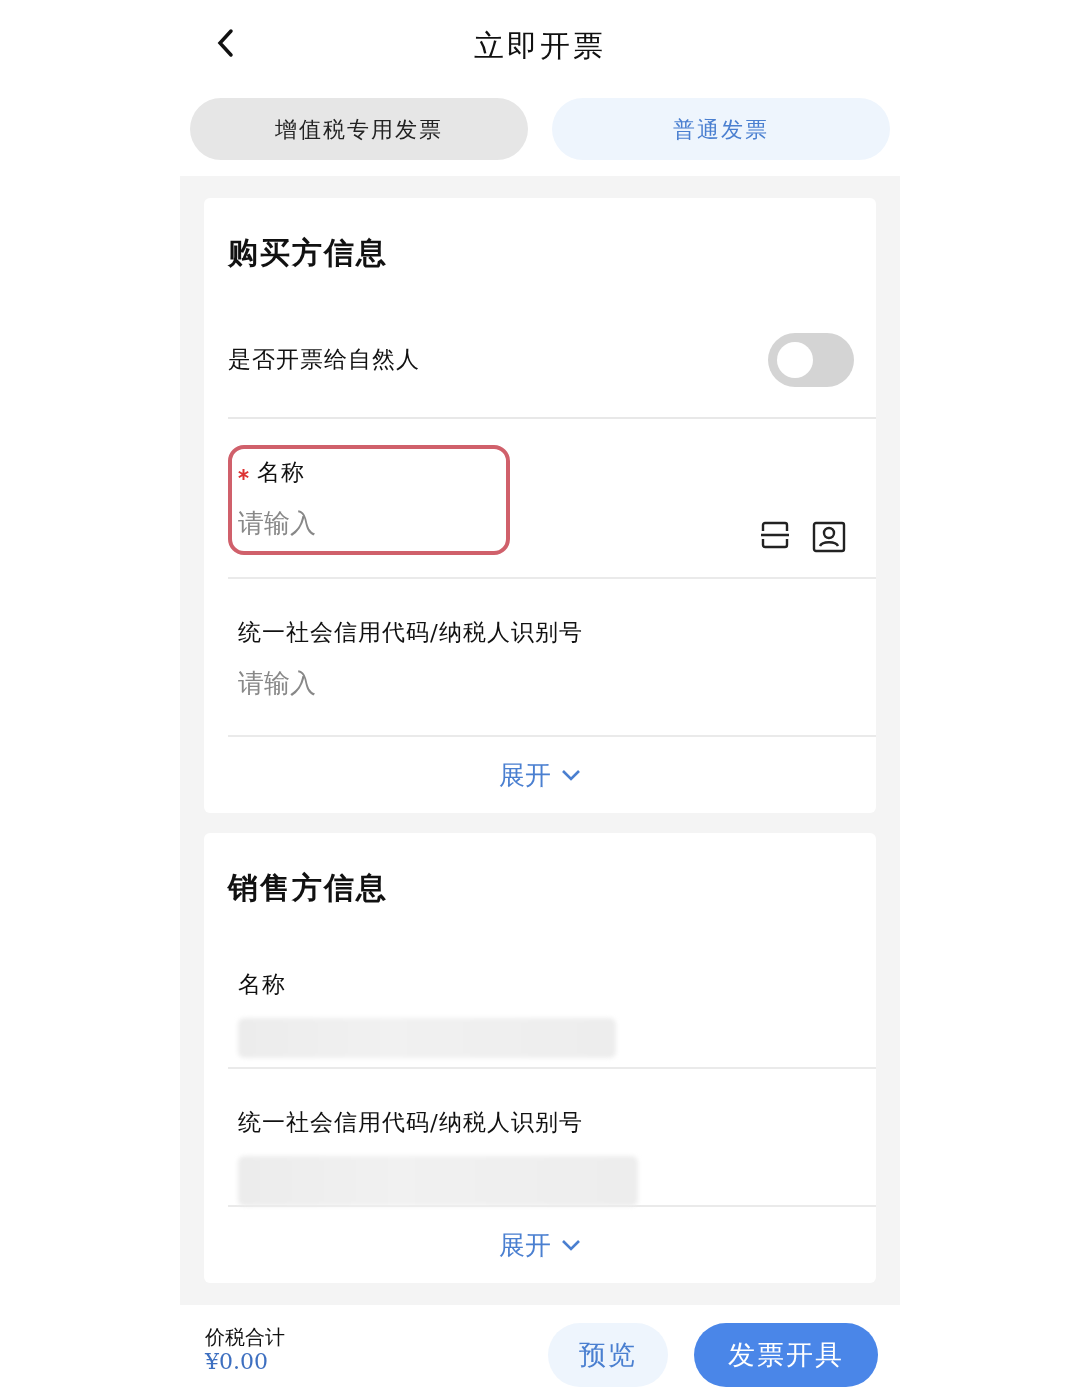 The width and height of the screenshot is (1080, 1395). Describe the element at coordinates (225, 43) in the screenshot. I see `back-icon` at that location.